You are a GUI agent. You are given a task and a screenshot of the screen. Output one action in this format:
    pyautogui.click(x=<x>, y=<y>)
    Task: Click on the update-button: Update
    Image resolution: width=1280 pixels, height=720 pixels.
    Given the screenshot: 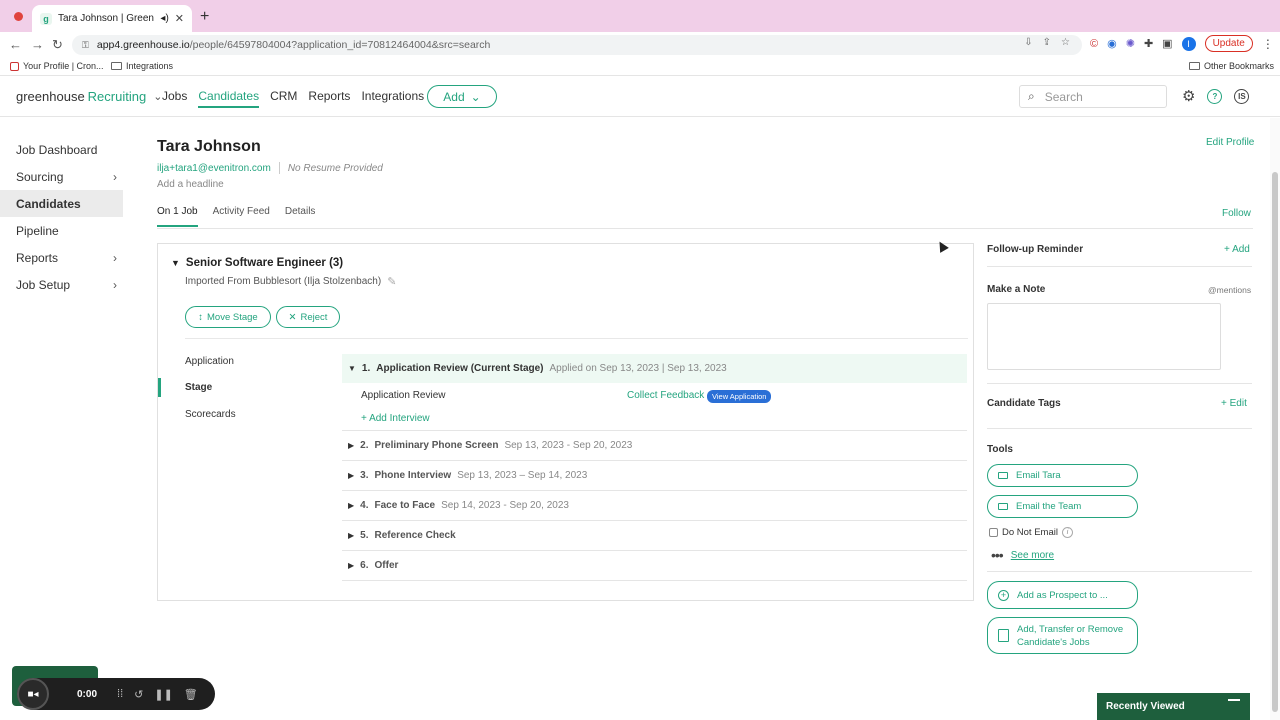 What is the action you would take?
    pyautogui.click(x=1228, y=43)
    